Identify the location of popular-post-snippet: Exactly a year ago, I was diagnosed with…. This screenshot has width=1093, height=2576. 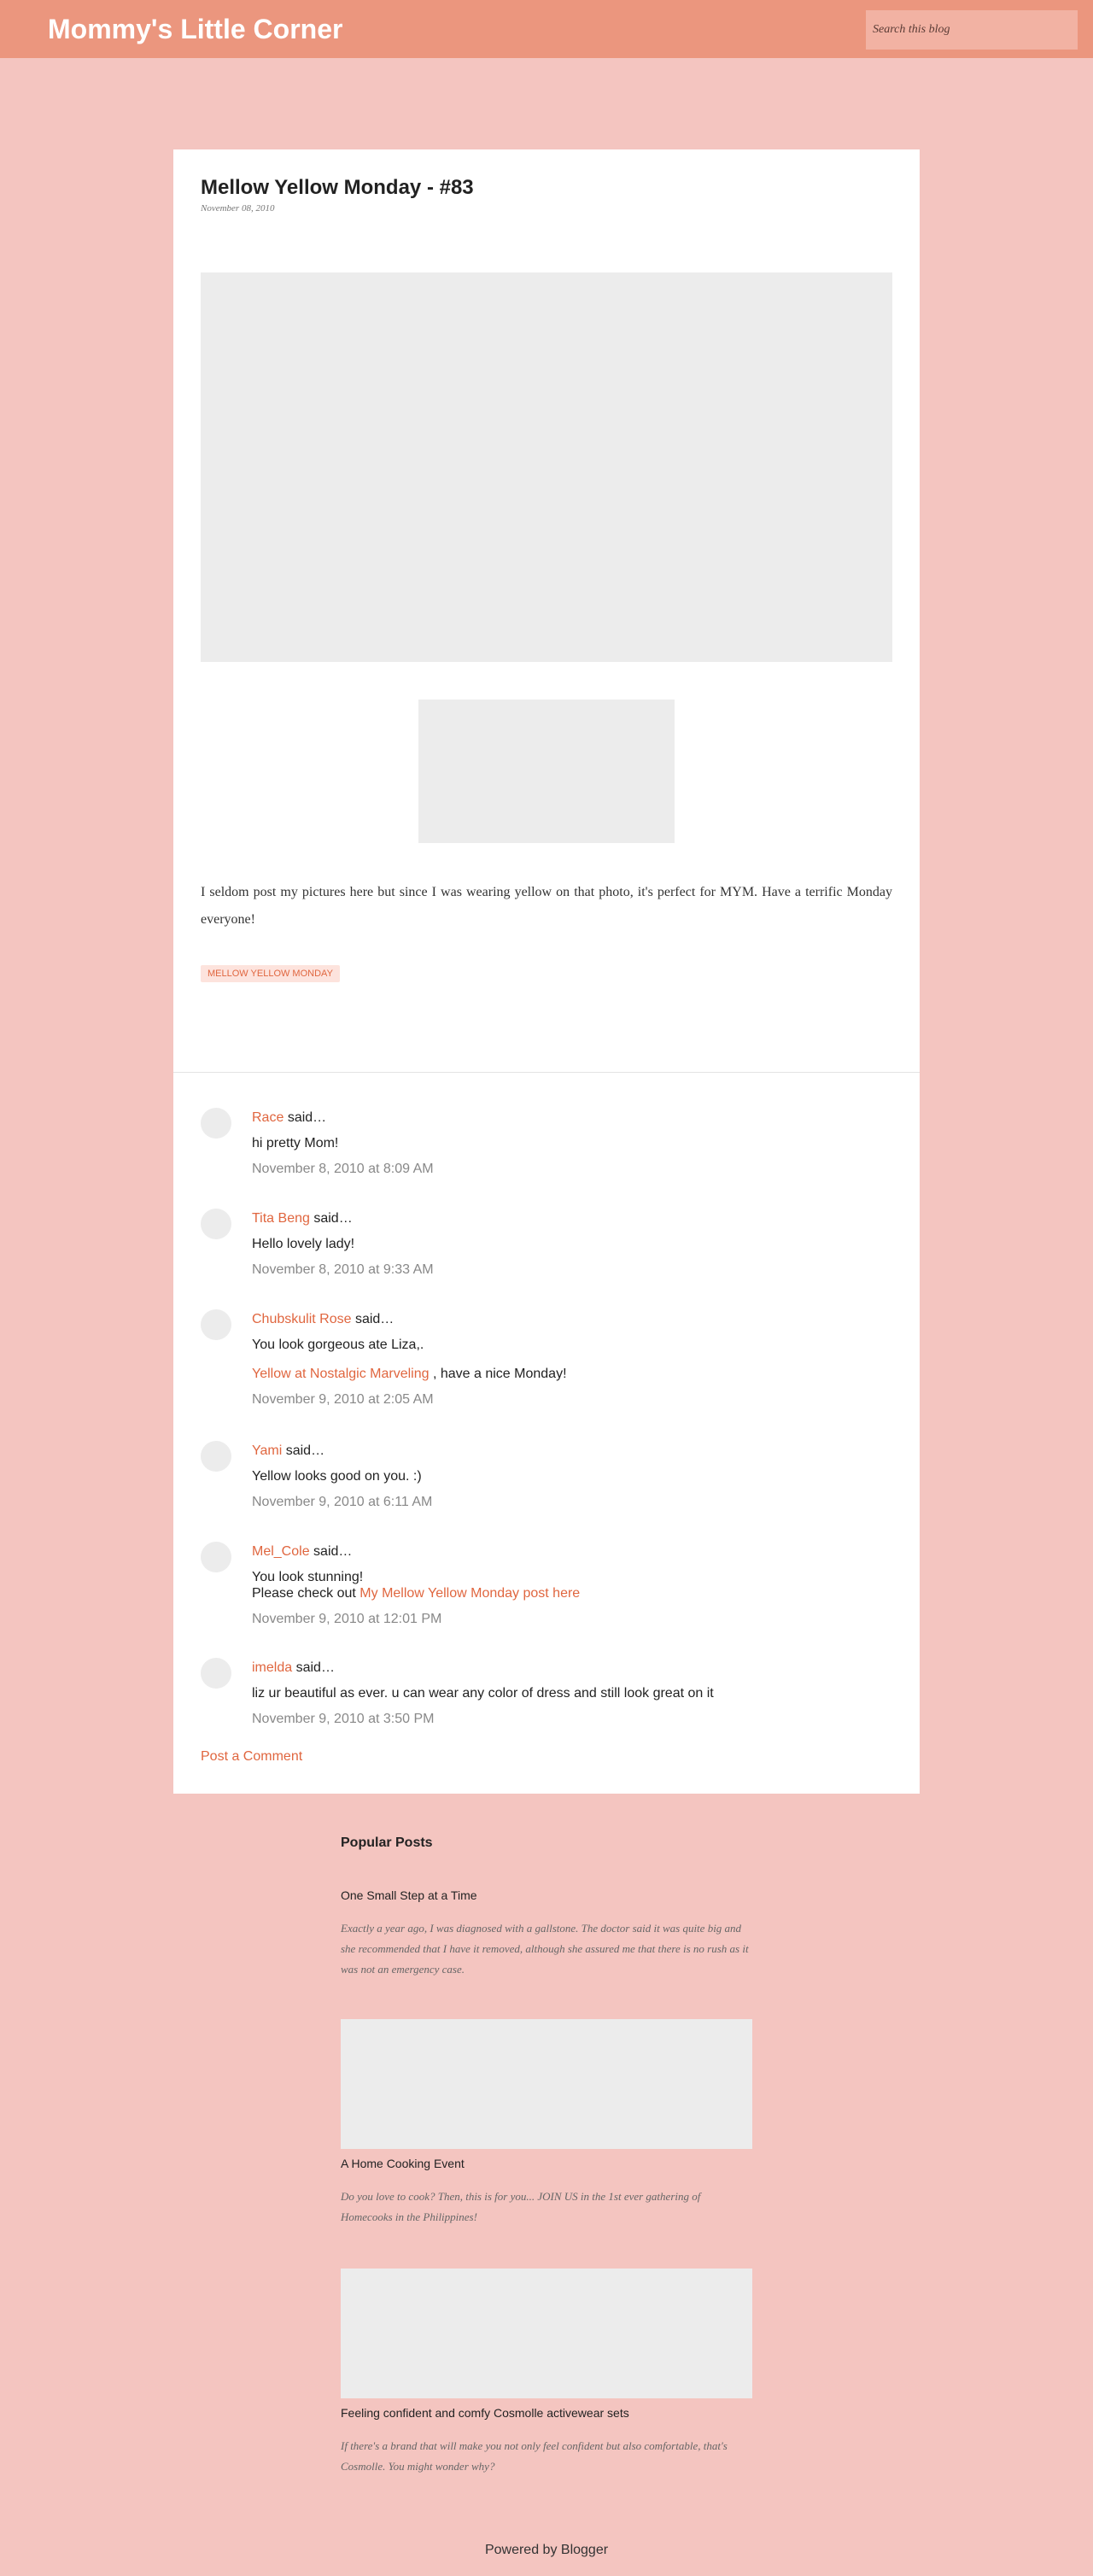
(545, 1949).